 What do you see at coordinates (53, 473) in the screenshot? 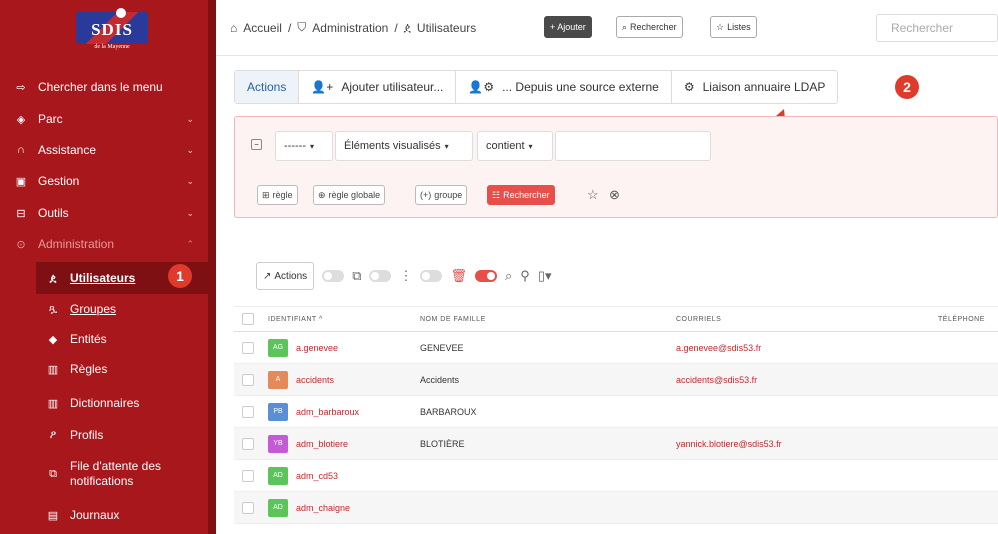
I see `bell-plus-icon: ⧉` at bounding box center [53, 473].